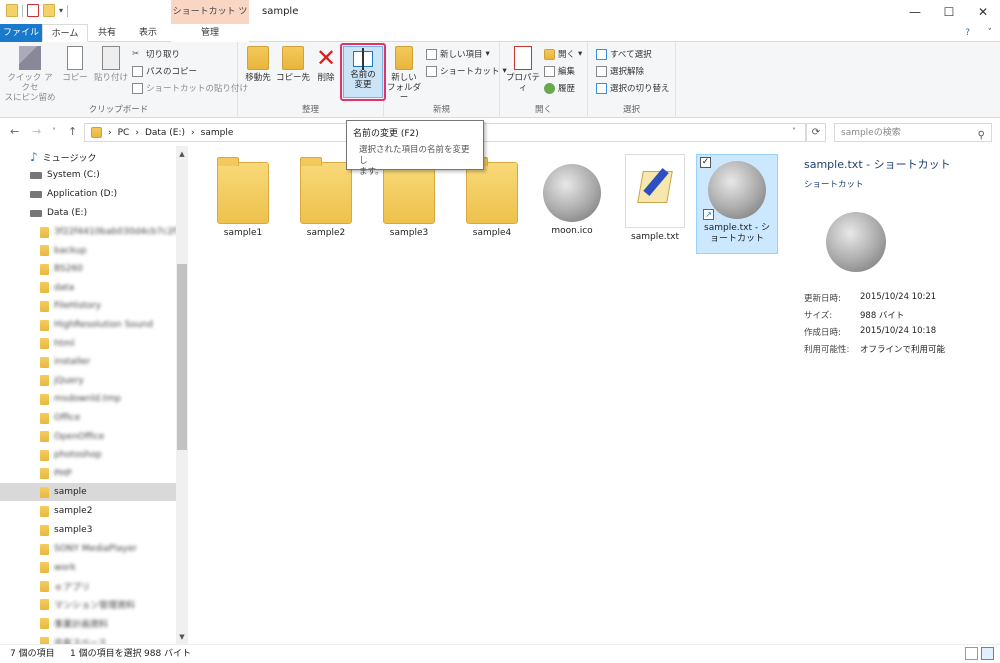 The width and height of the screenshot is (1000, 663). What do you see at coordinates (415, 148) in the screenshot?
I see `rename-tooltip: 名前の変更 (F2) 選択された項目の名前を変更し ます。` at bounding box center [415, 148].